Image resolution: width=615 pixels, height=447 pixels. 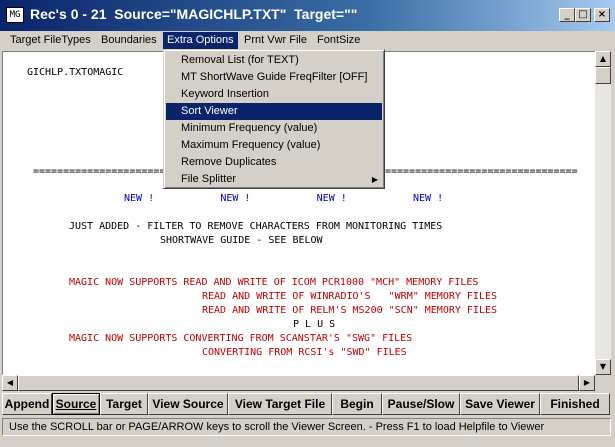 I want to click on scroll-up-icon: ▲, so click(x=603, y=59).